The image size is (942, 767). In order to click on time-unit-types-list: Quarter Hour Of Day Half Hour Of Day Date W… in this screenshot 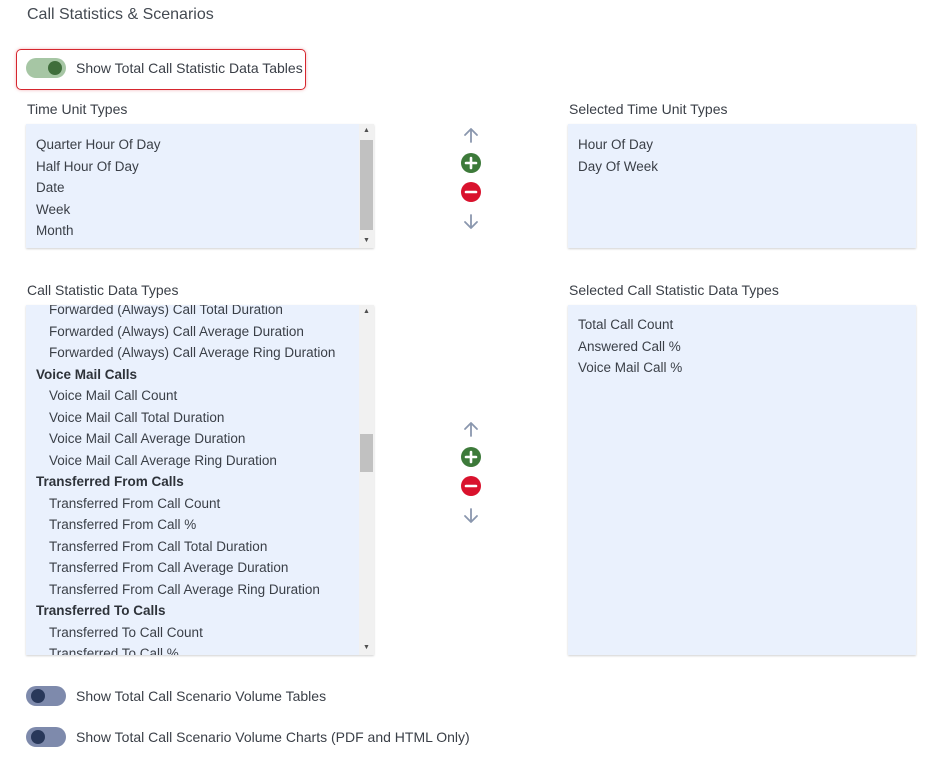, I will do `click(200, 186)`.